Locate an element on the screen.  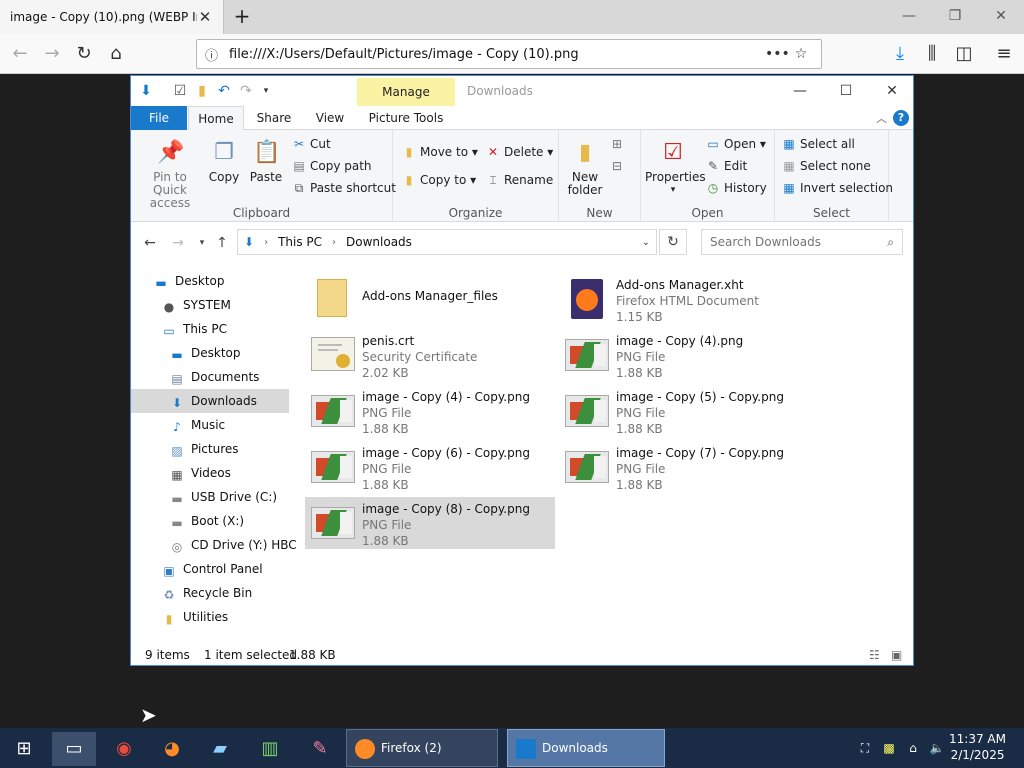
browser-tab: image - Copy (10).png (WEBP Image ✕ is located at coordinates (112, 17).